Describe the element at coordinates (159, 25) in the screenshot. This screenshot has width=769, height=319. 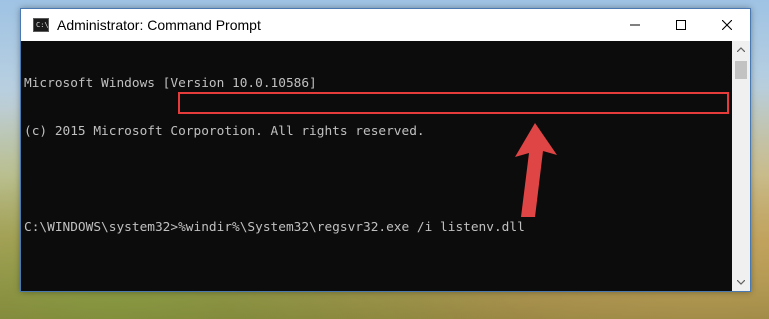
I see `window-title: Administrator: Command Prompt` at that location.